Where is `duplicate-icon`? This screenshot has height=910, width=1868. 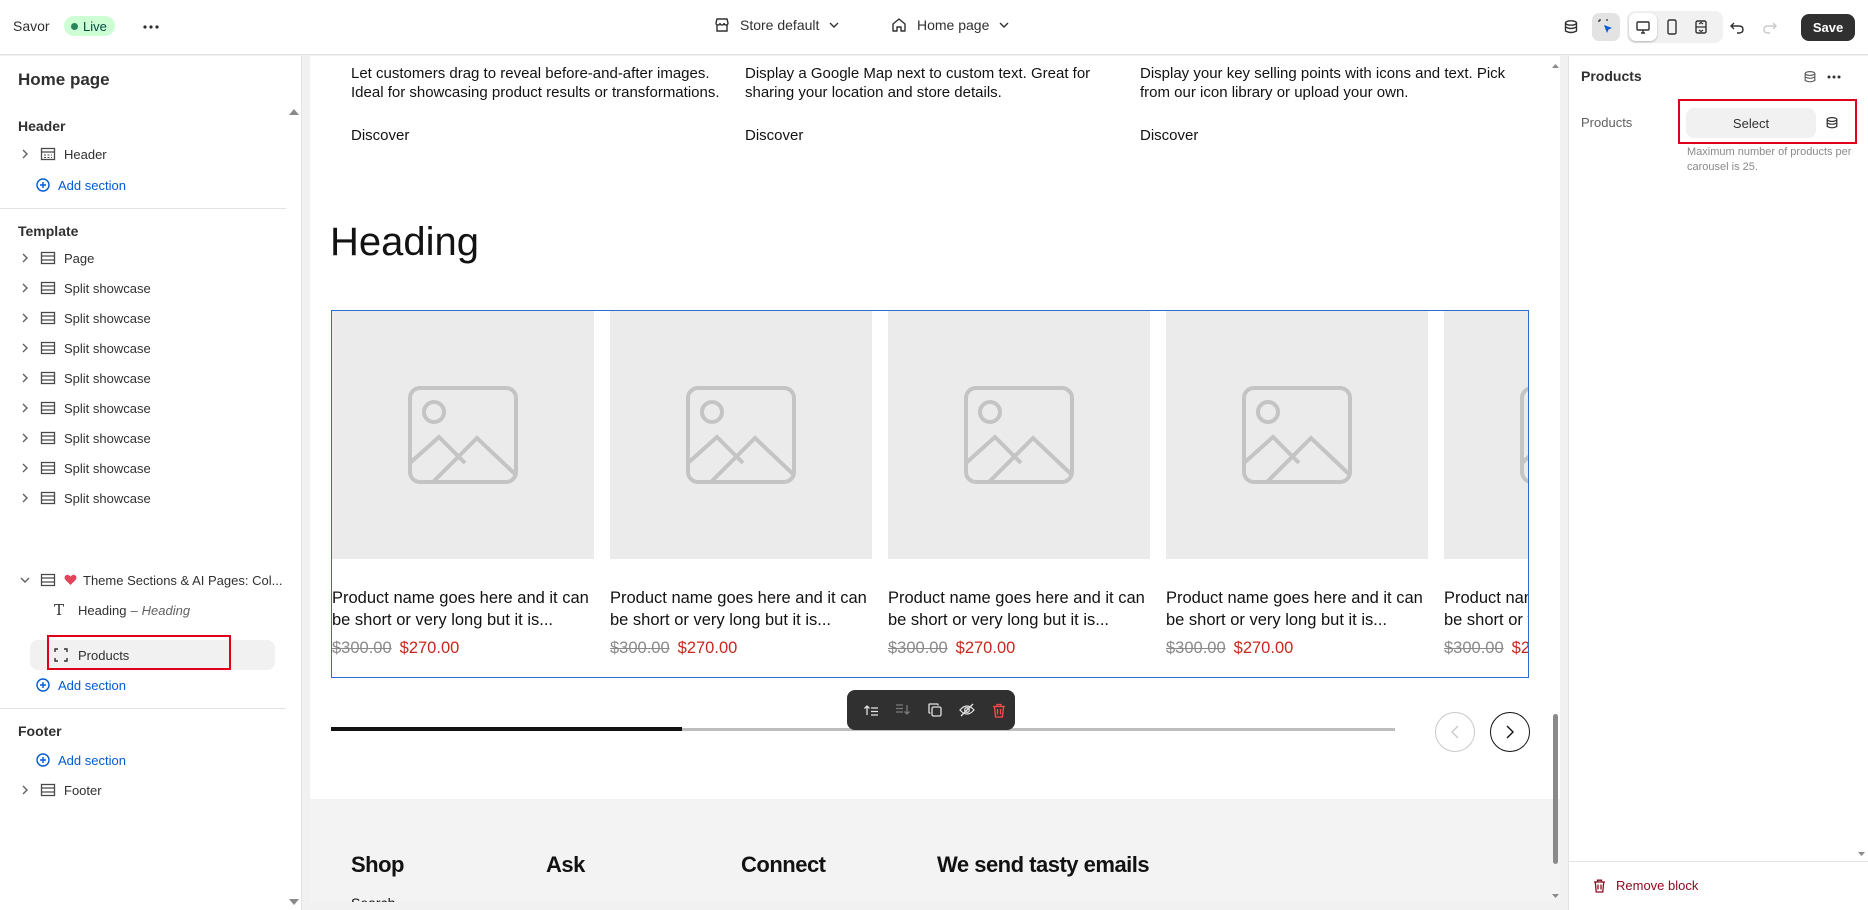 duplicate-icon is located at coordinates (935, 710).